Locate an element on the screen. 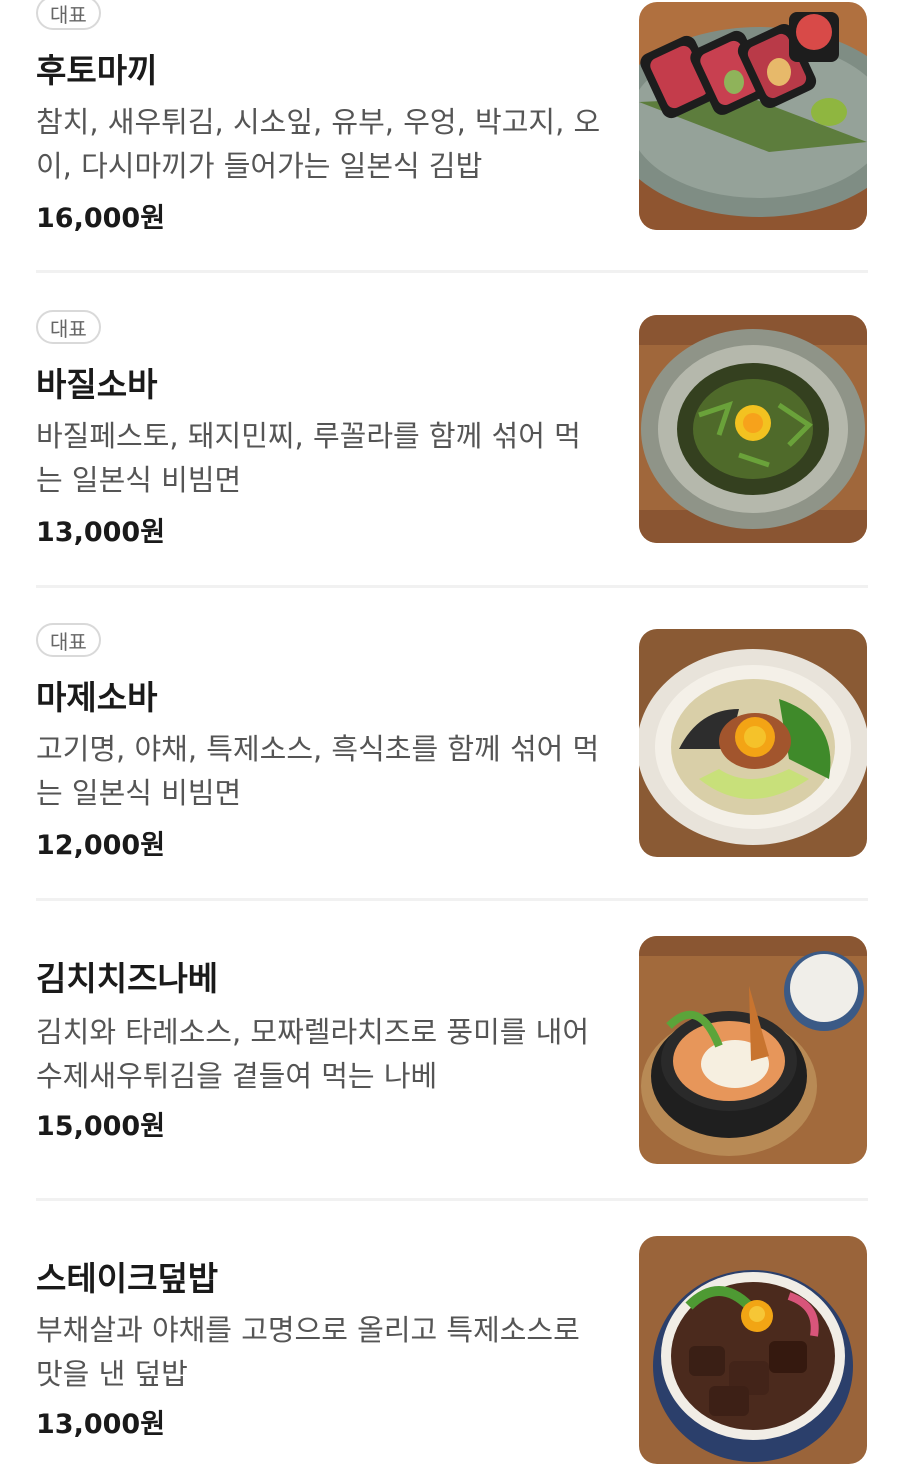  menu-item-price: 16,000원 is located at coordinates (101, 218).